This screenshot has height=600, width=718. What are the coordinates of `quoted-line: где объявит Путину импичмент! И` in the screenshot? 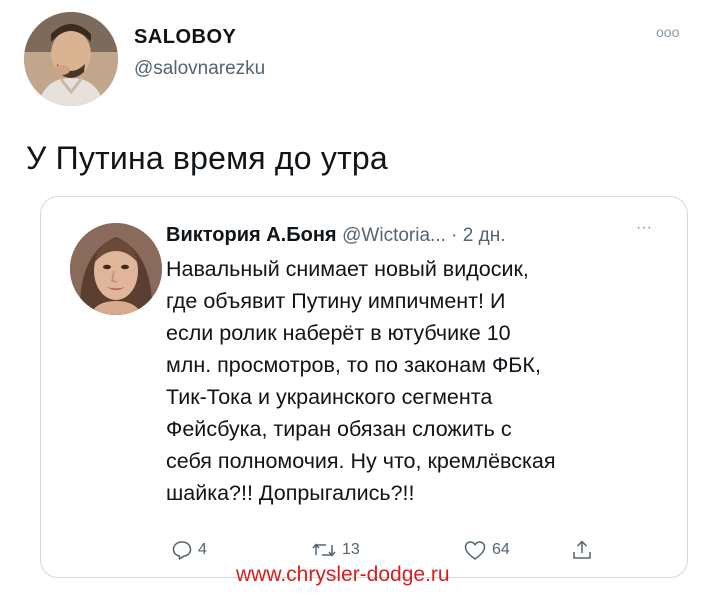 It's located at (336, 301).